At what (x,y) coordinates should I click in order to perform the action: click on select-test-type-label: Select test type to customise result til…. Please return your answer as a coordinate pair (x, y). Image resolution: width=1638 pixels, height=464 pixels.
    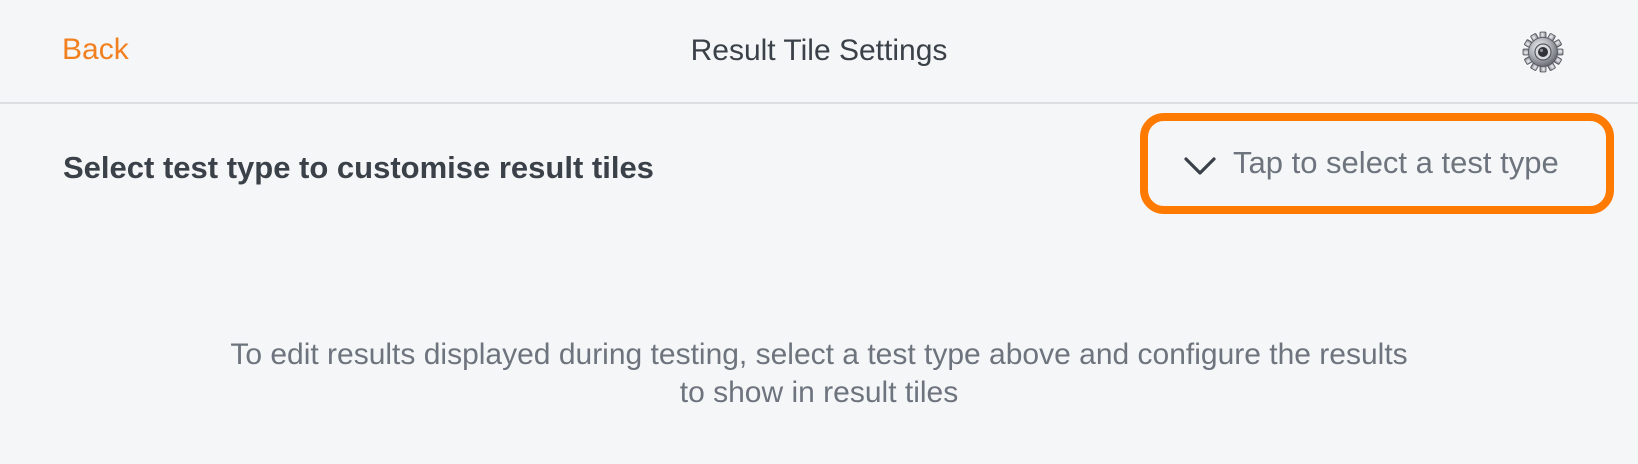
    Looking at the image, I should click on (358, 167).